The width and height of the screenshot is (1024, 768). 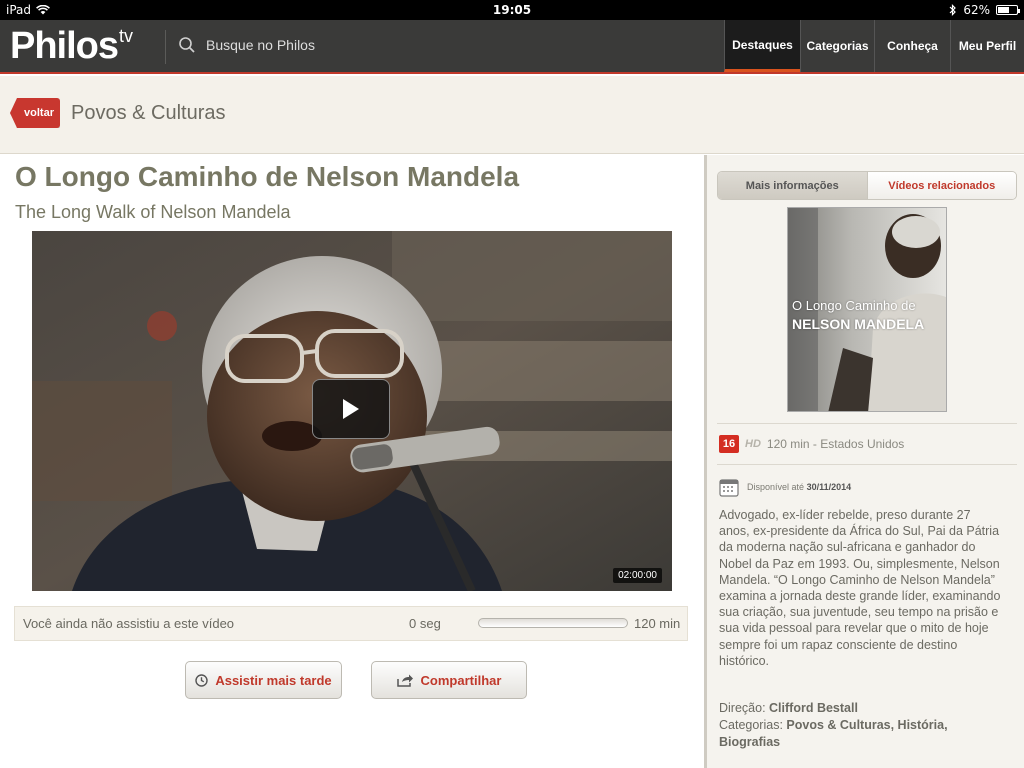 What do you see at coordinates (553, 623) in the screenshot?
I see `progress-bar` at bounding box center [553, 623].